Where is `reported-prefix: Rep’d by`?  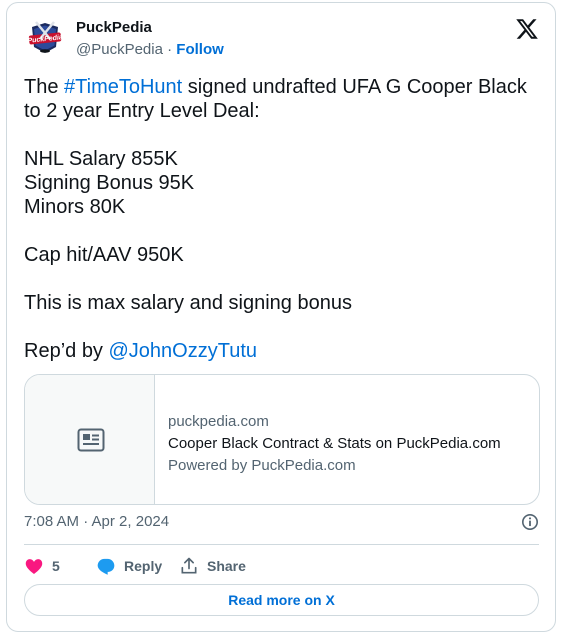 reported-prefix: Rep’d by is located at coordinates (66, 351).